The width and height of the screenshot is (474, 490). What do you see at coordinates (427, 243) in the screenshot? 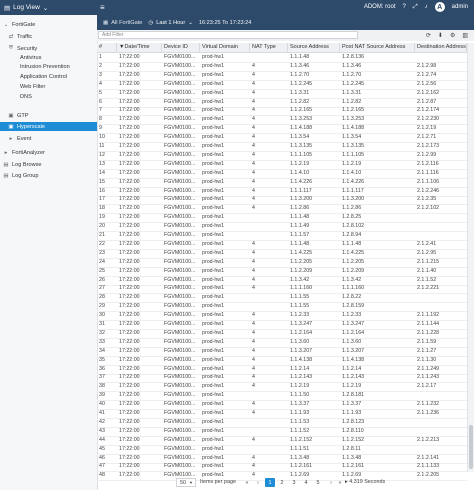
I see `table-cell: 2.1.2.41` at bounding box center [427, 243].